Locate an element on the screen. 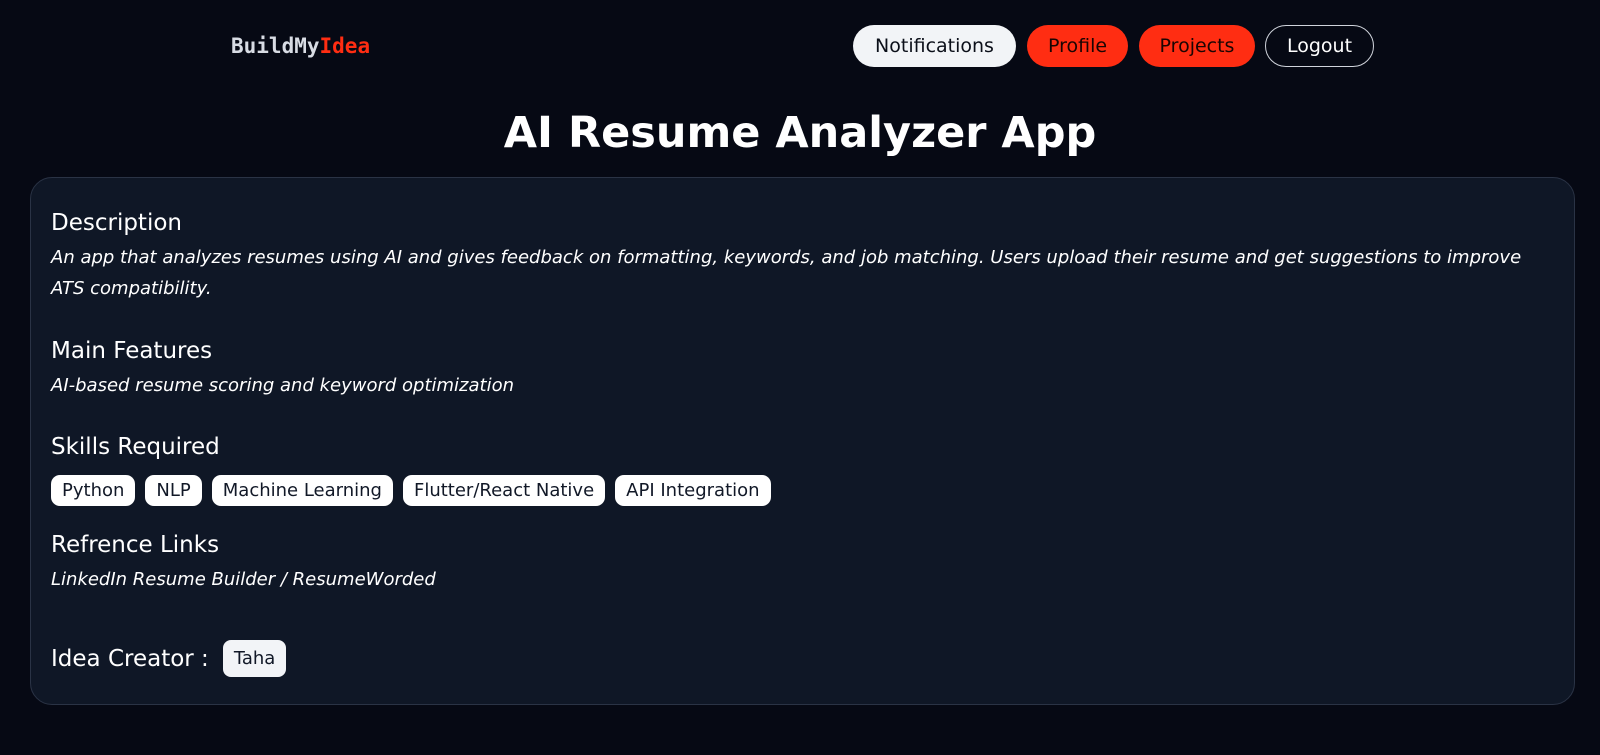  skill-chip: Python is located at coordinates (93, 490).